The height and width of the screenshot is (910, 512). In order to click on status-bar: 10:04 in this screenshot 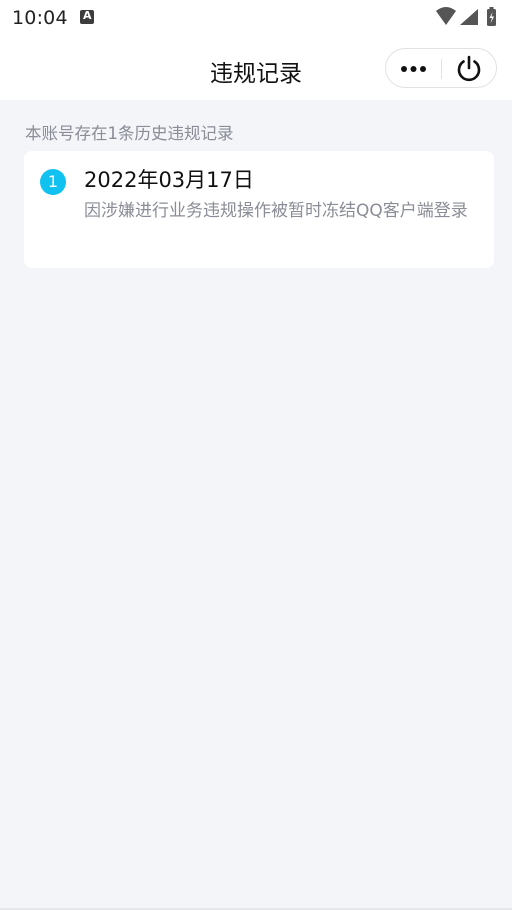, I will do `click(256, 18)`.